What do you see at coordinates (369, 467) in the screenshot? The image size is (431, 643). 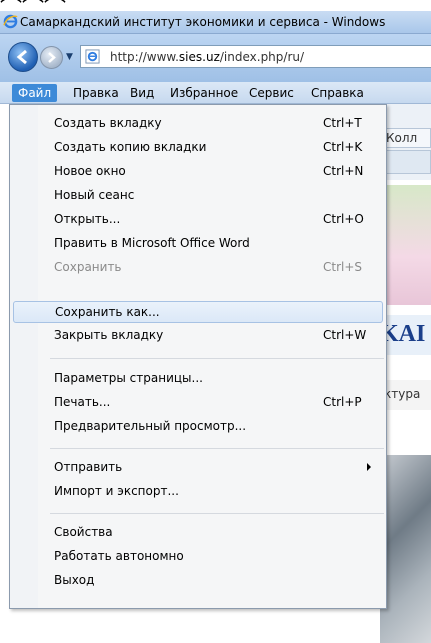 I see `submenu-arrow-icon` at bounding box center [369, 467].